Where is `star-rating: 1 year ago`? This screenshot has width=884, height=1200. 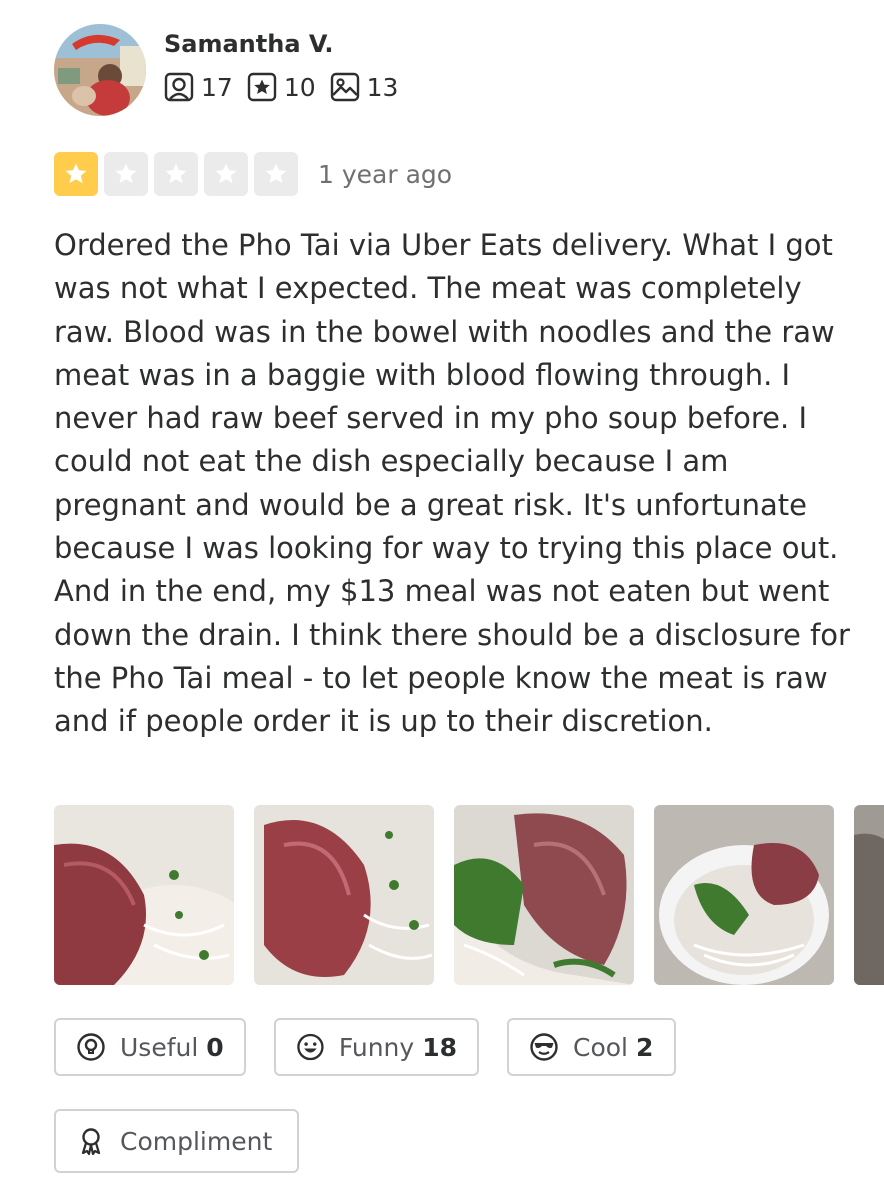
star-rating: 1 year ago is located at coordinates (253, 174).